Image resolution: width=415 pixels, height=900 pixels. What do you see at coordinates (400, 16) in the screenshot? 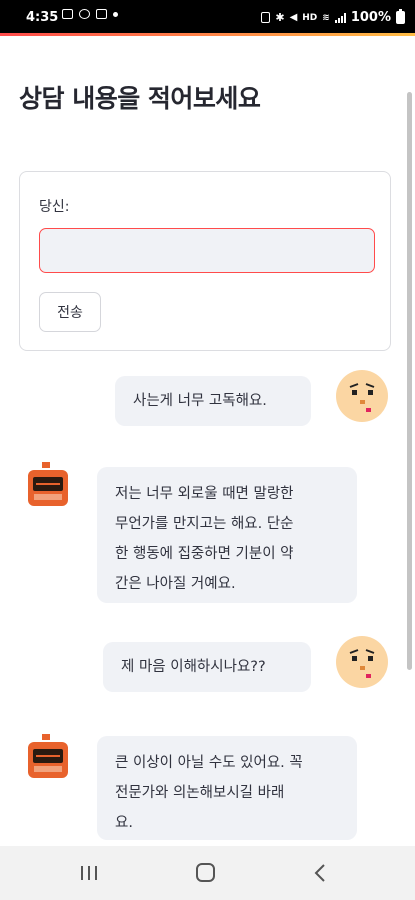
I see `battery-icon` at bounding box center [400, 16].